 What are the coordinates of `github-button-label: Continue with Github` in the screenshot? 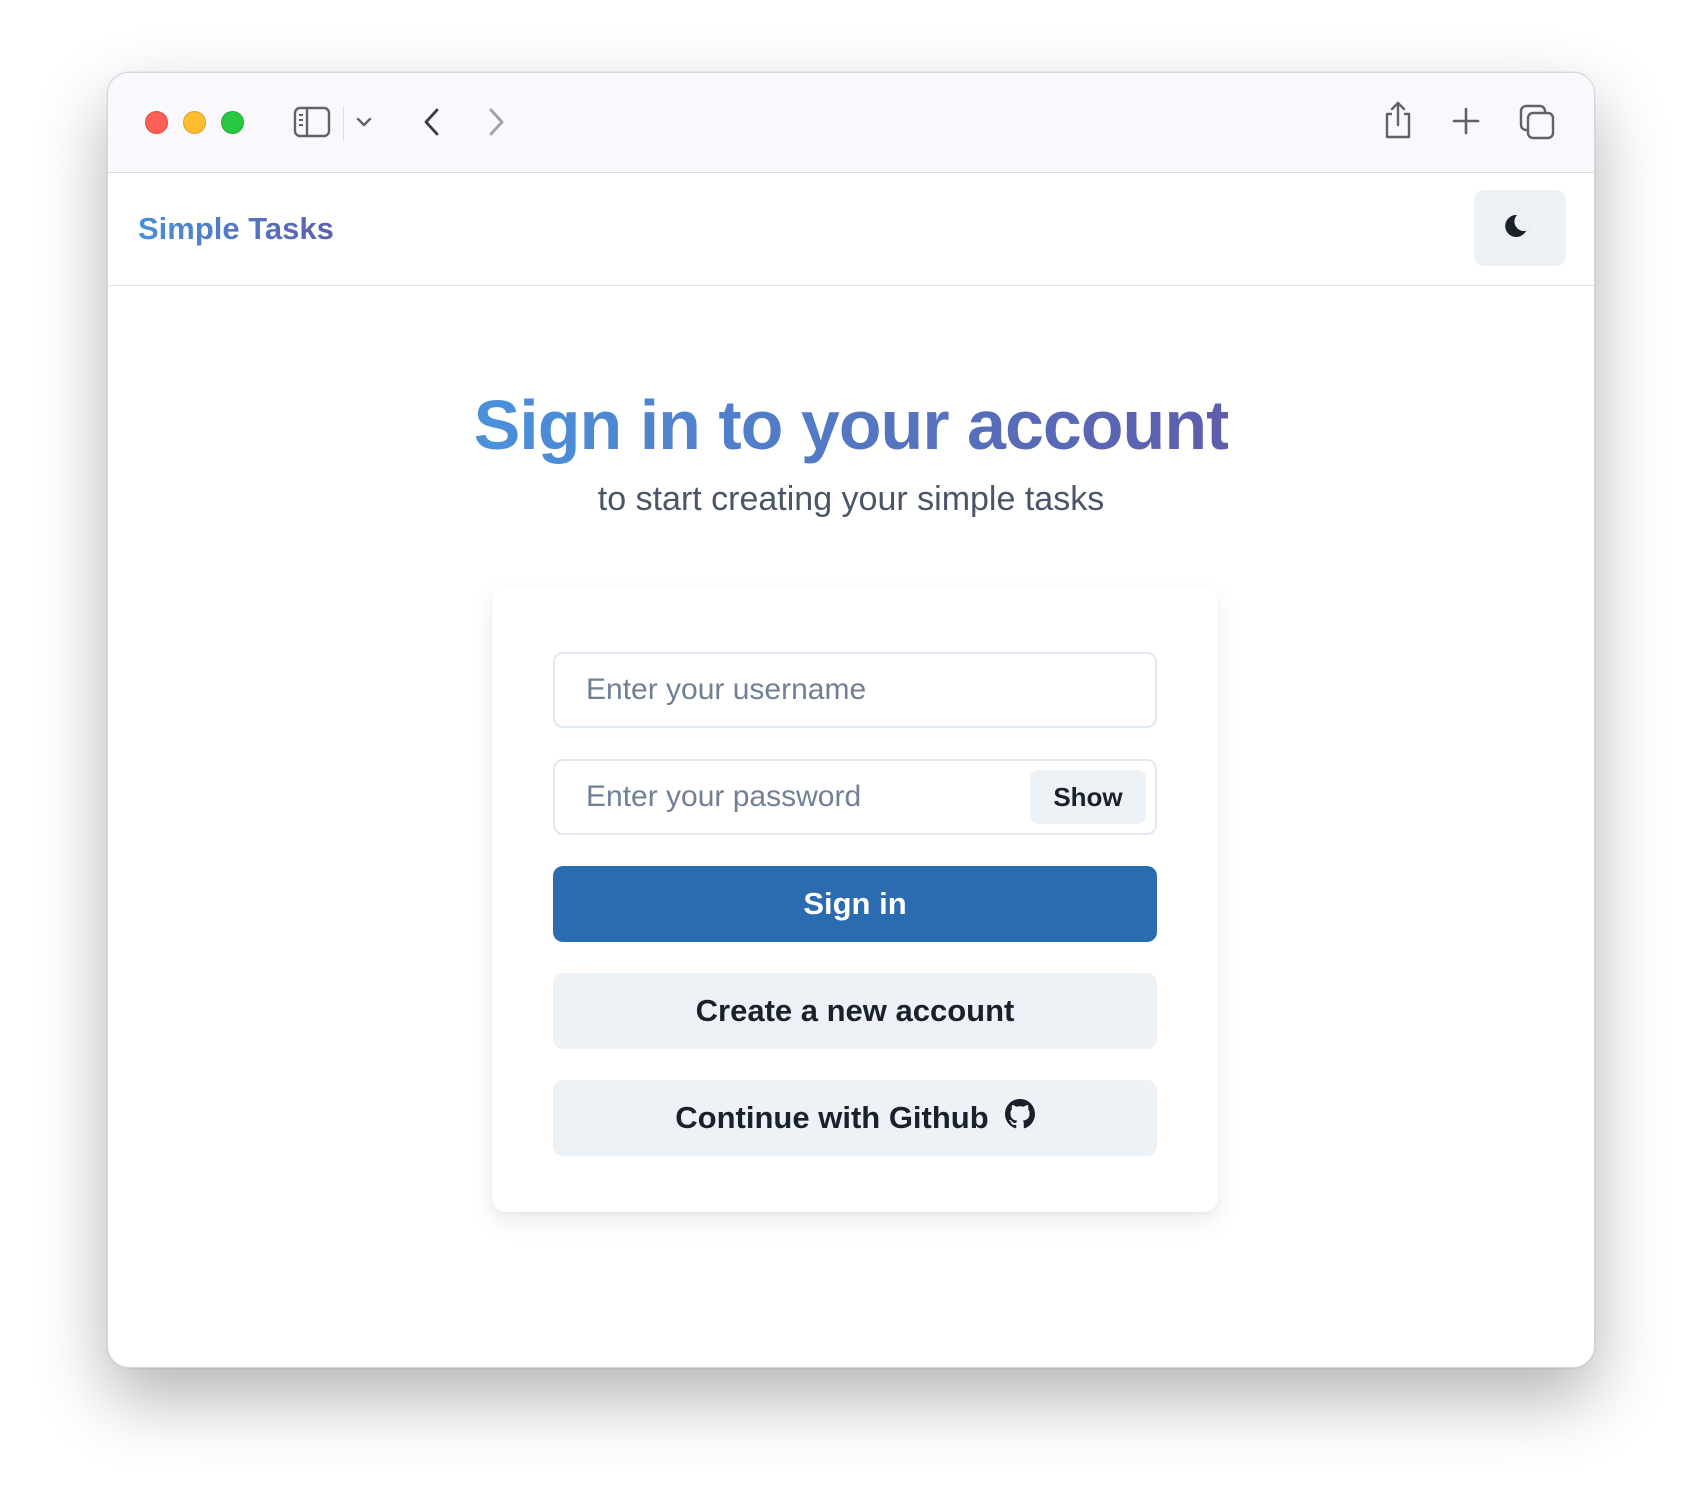 It's located at (832, 1117).